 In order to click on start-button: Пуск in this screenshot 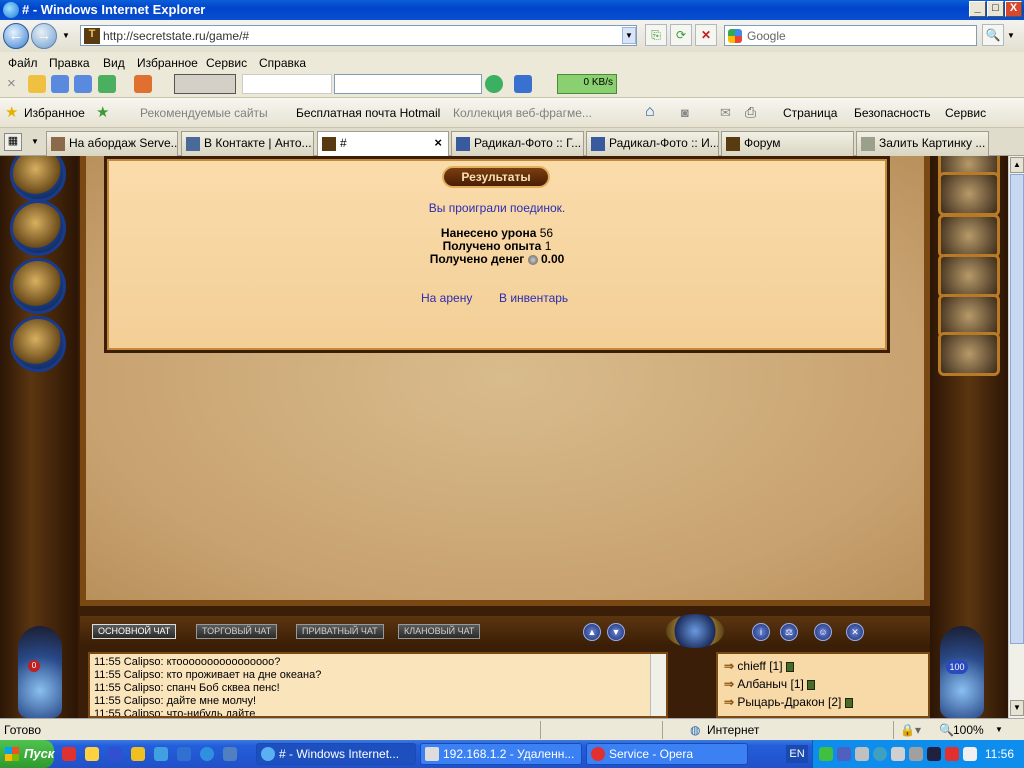, I will do `click(27, 754)`.